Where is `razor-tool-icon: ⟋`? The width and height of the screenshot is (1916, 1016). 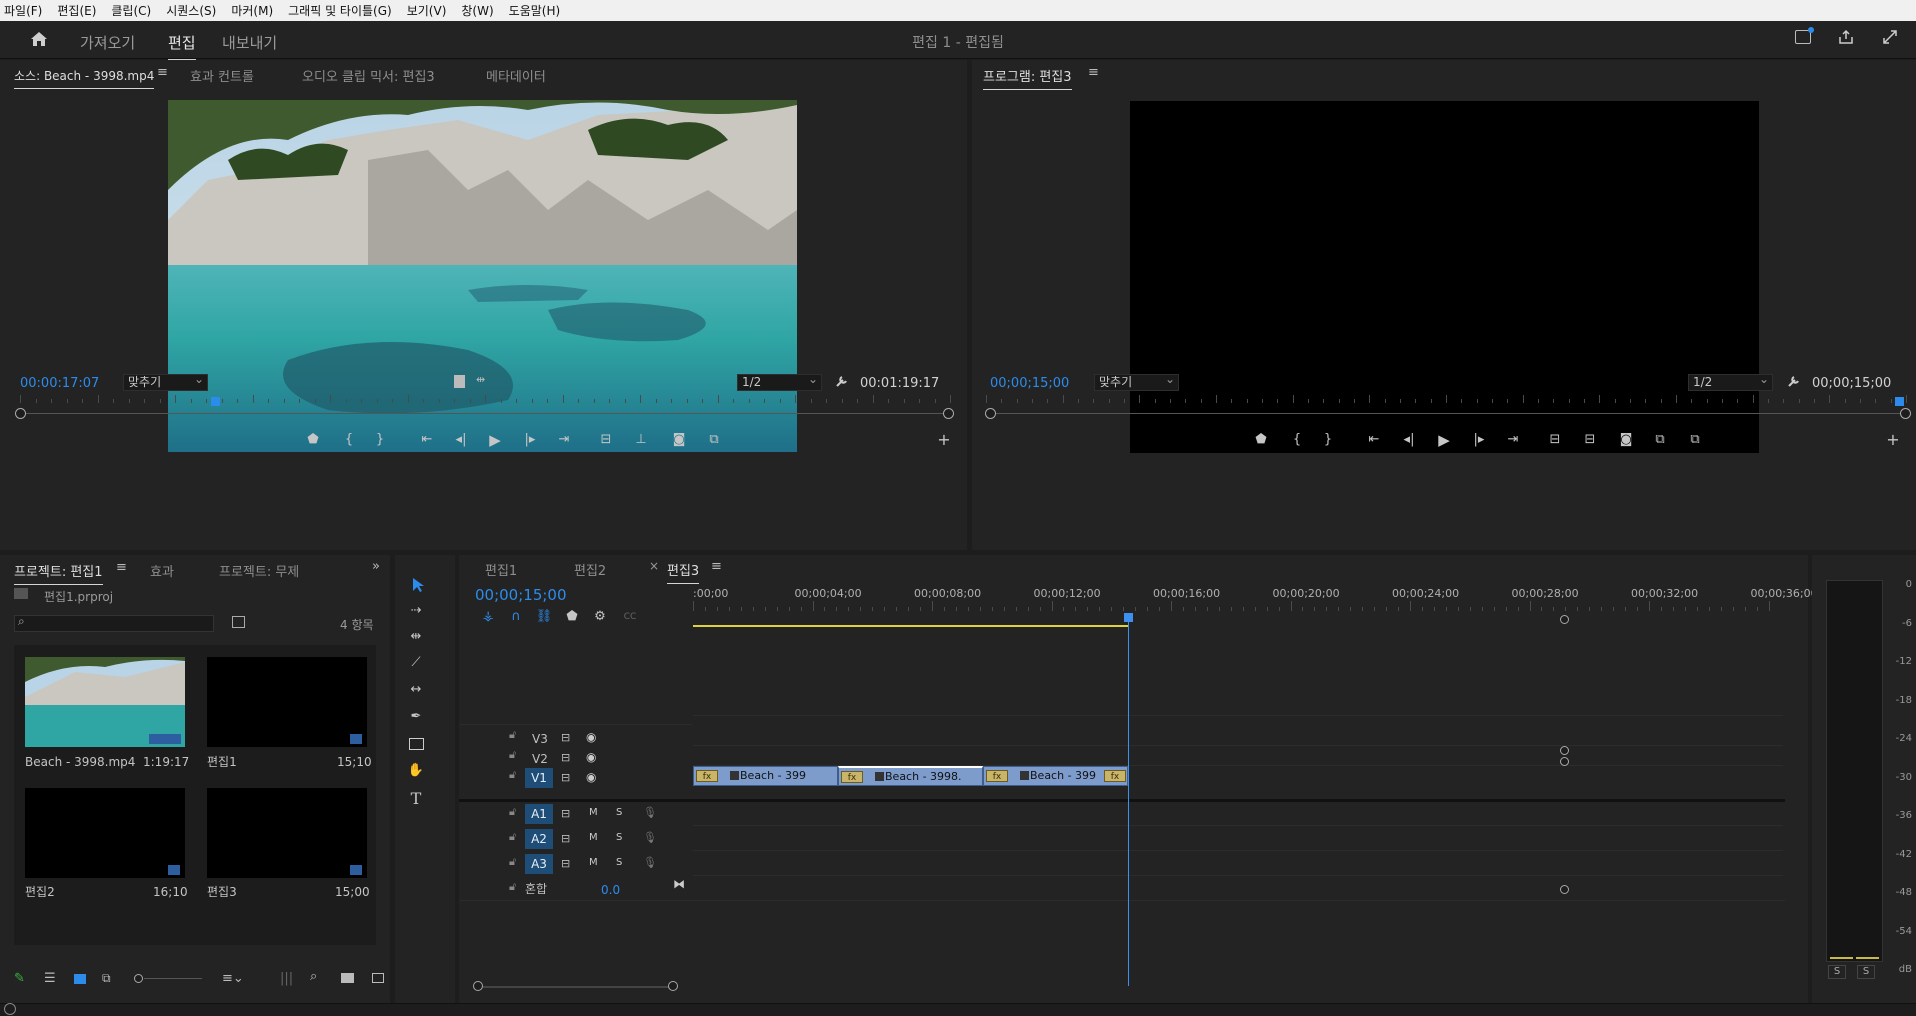
razor-tool-icon: ⟋ is located at coordinates (416, 663).